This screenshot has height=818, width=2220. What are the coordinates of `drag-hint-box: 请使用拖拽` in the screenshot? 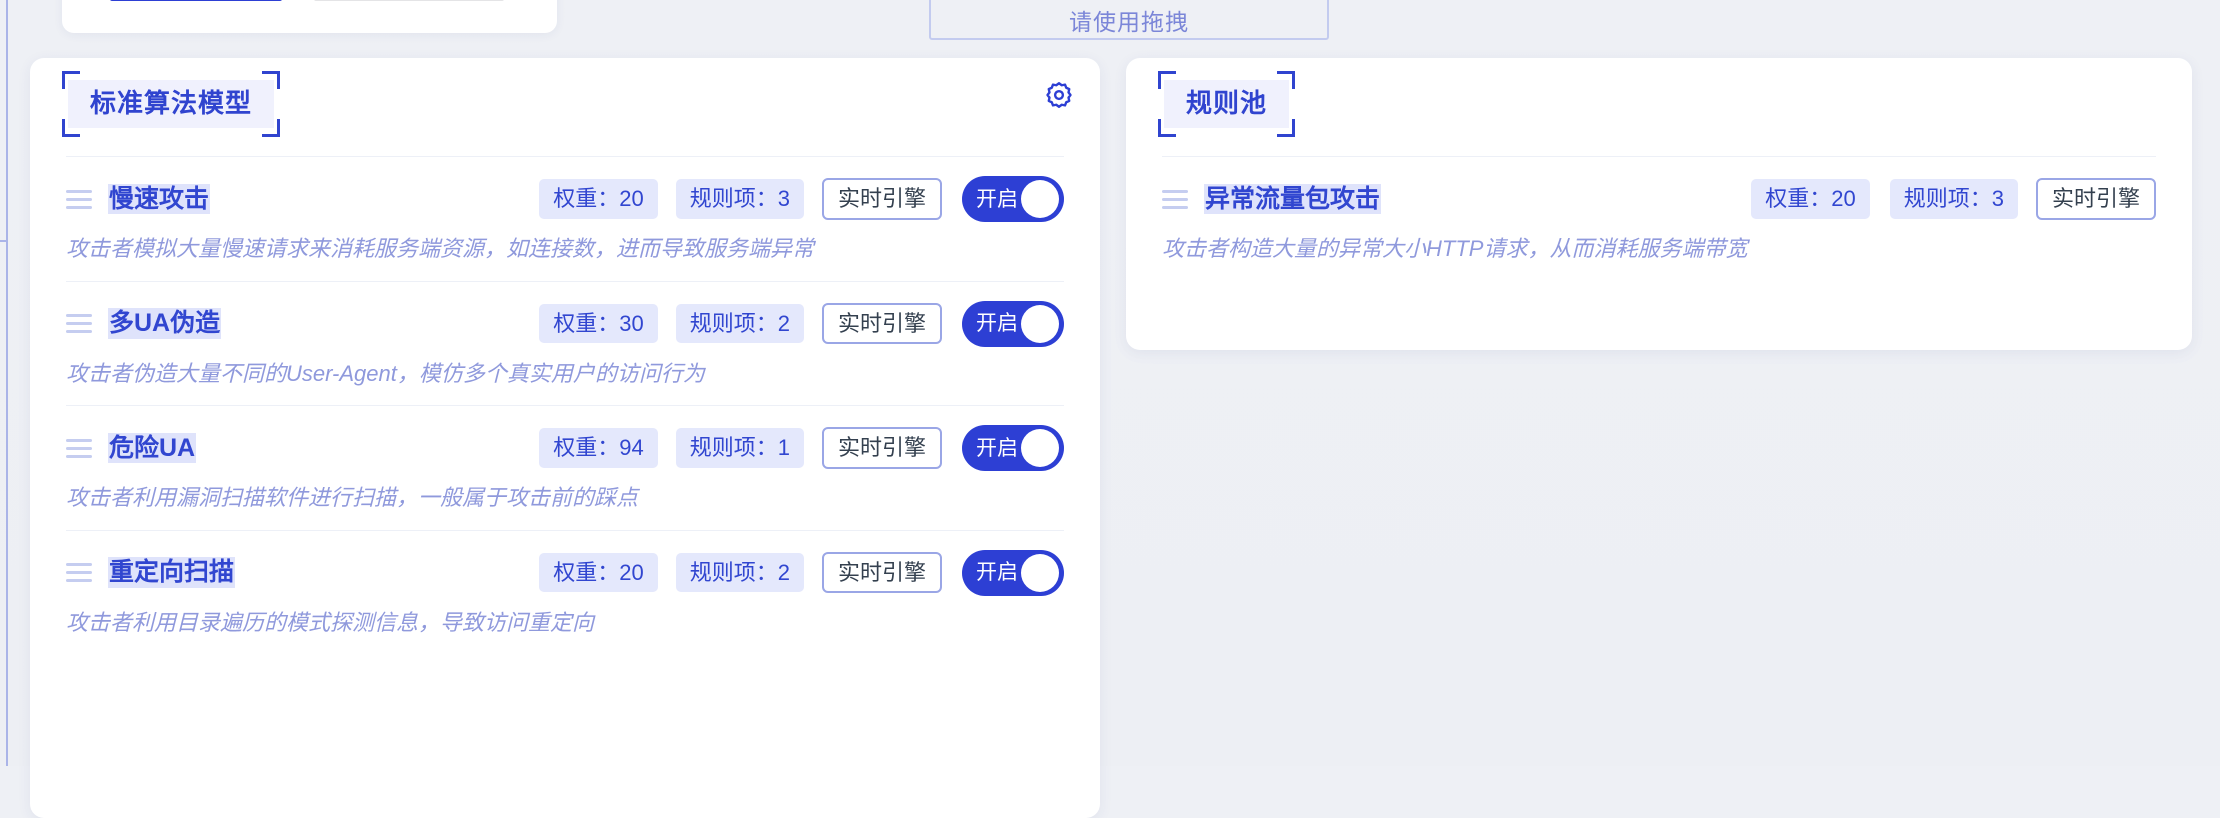 It's located at (1129, 20).